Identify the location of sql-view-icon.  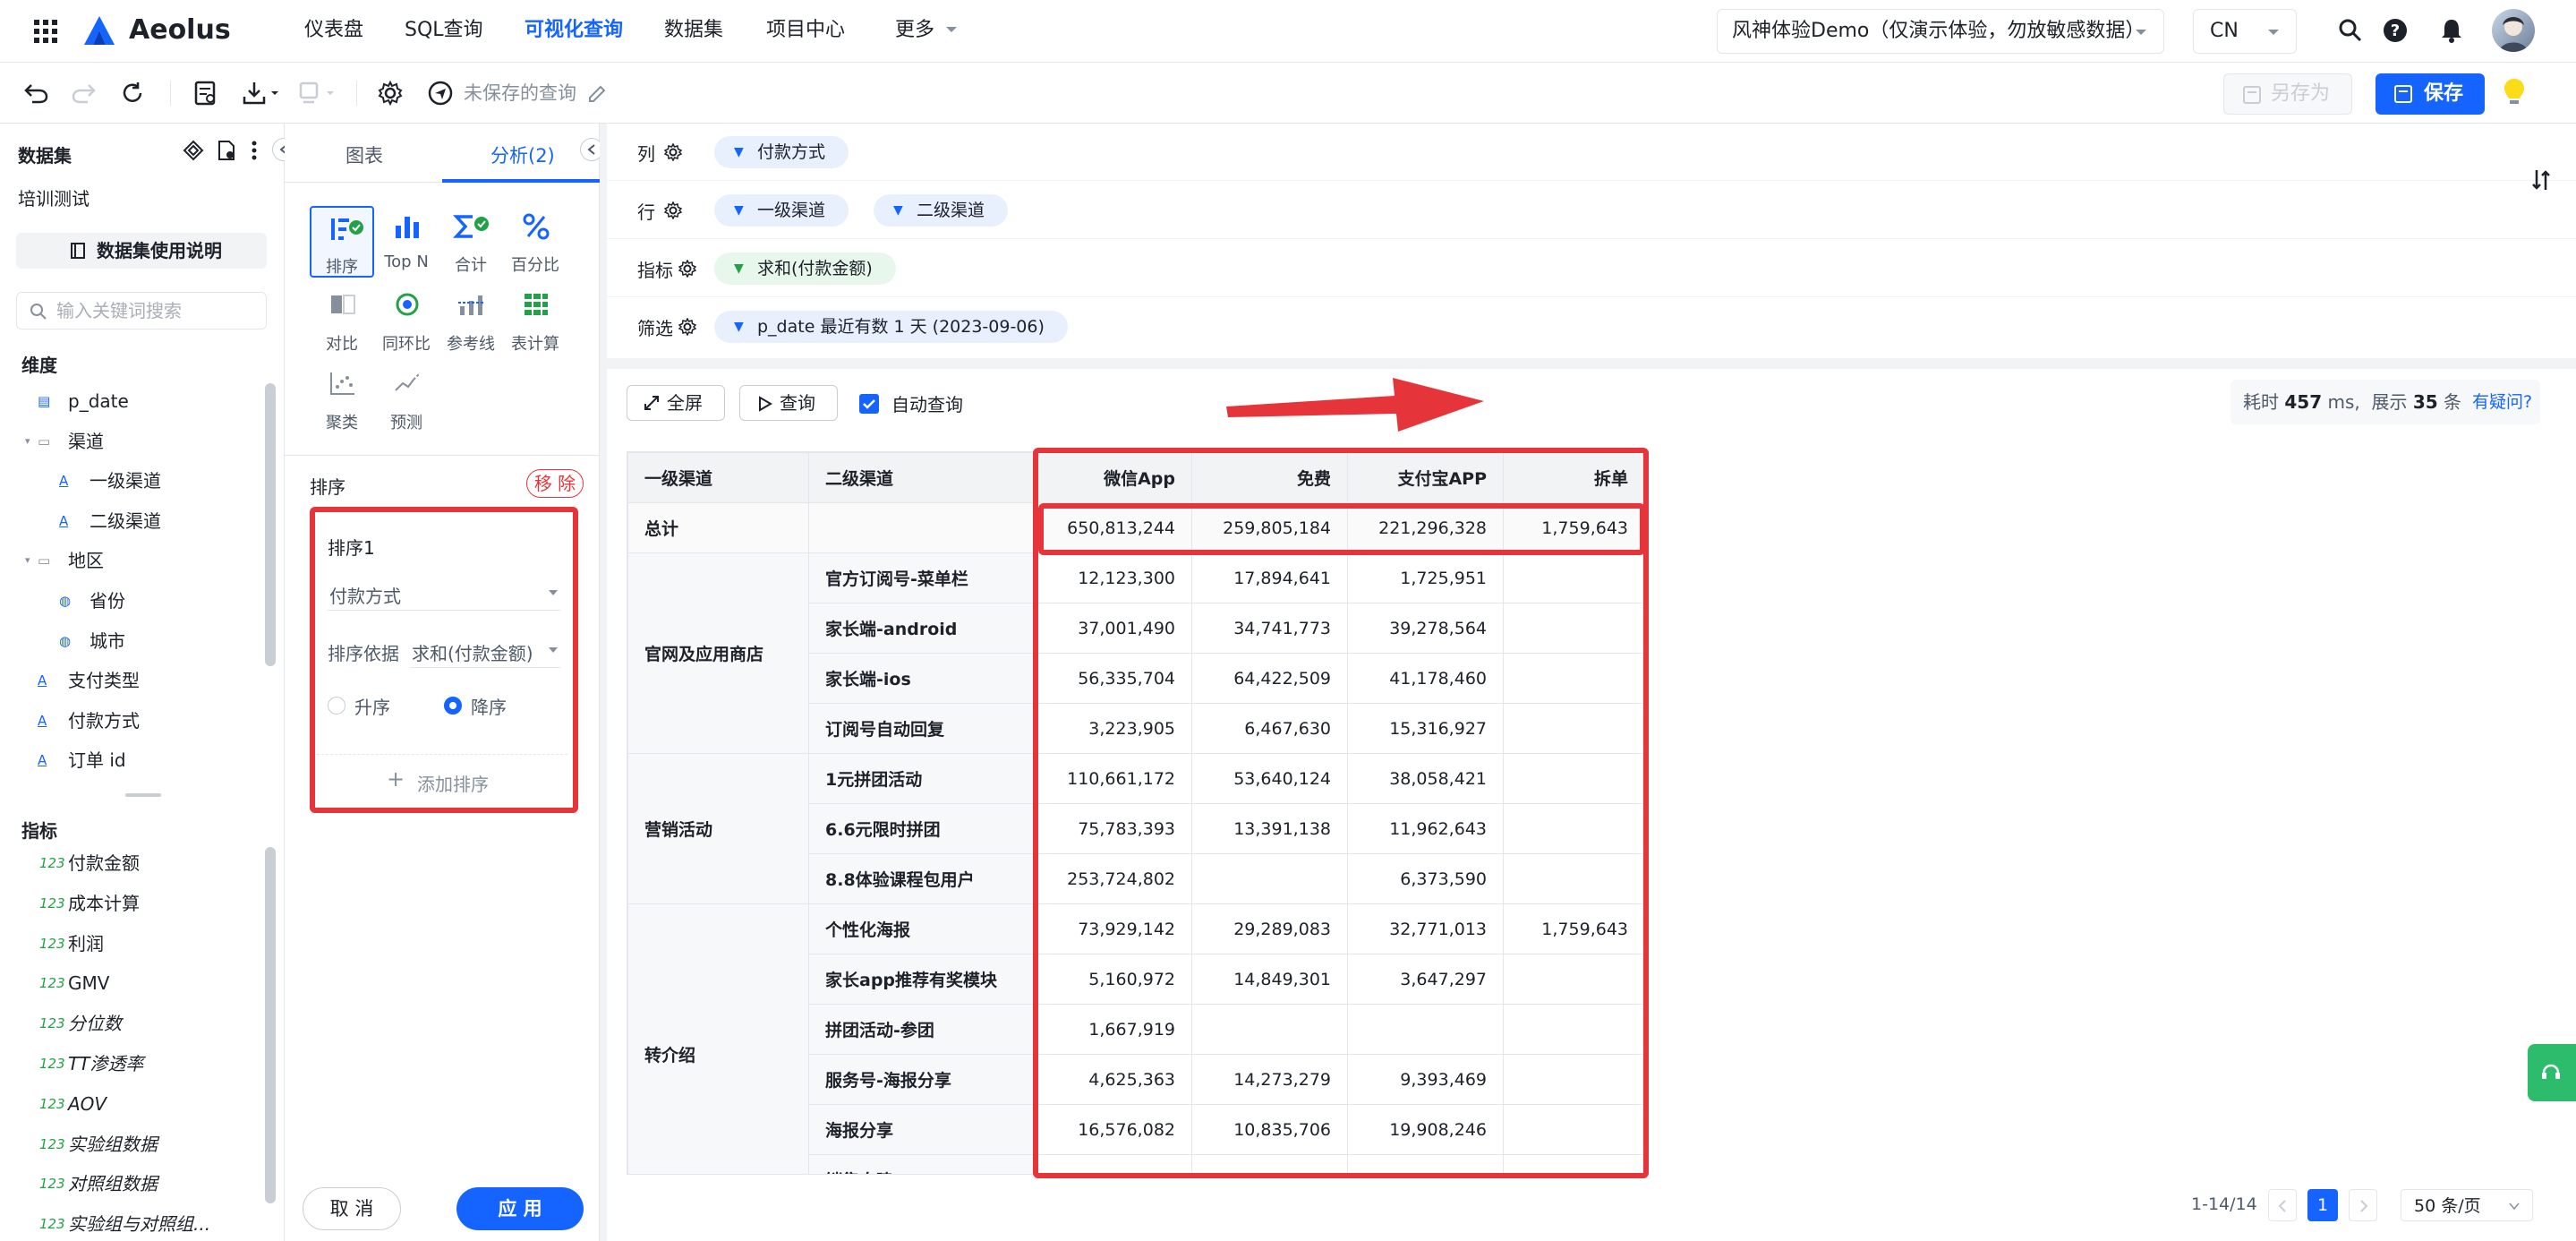
(206, 93).